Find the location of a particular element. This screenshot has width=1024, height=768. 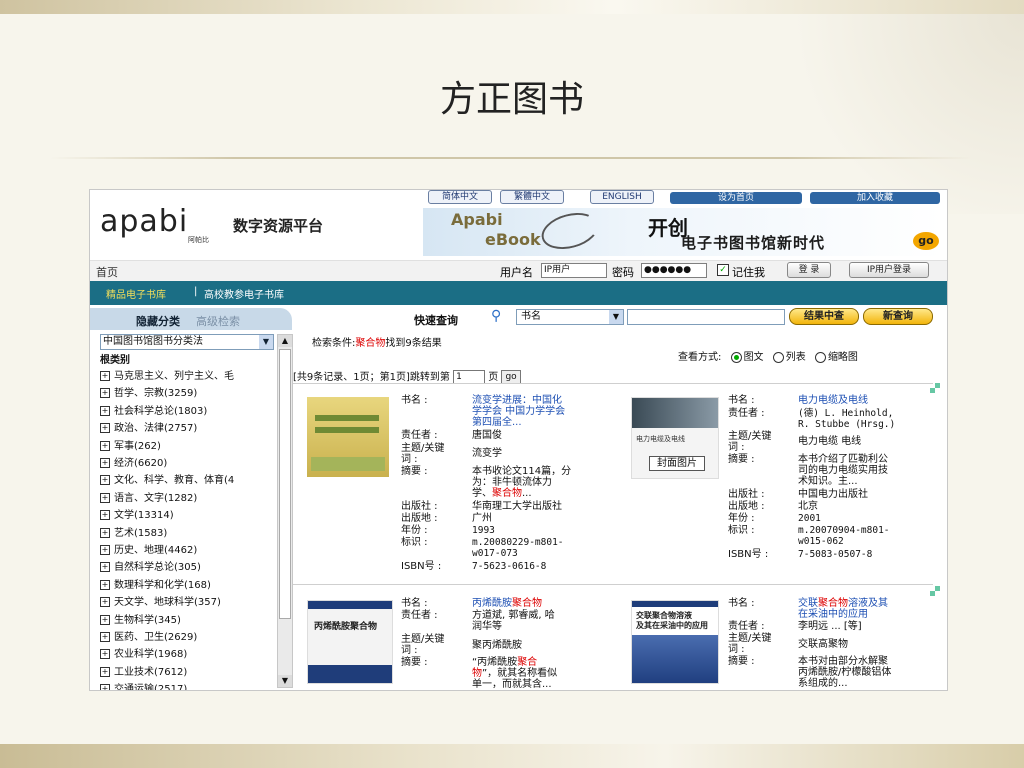

scroll-up-icon: ▲ is located at coordinates (285, 341).